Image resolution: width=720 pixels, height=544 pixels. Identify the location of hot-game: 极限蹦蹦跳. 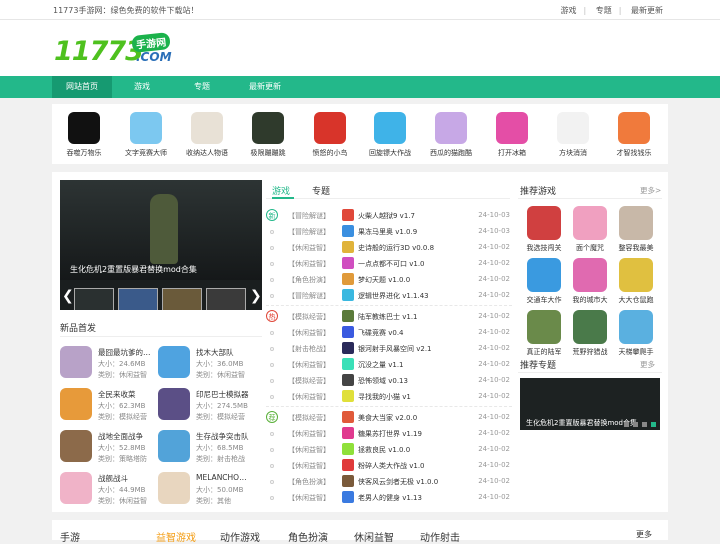
(268, 135).